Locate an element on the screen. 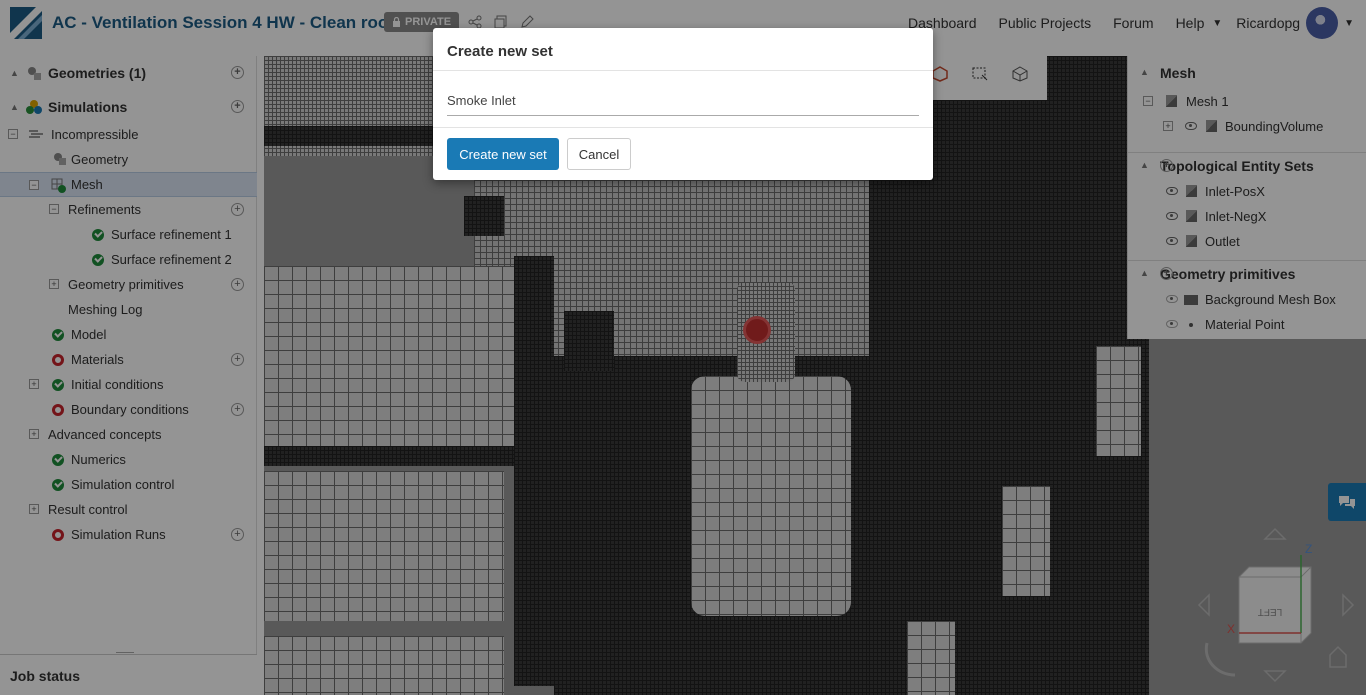  create-set-dialog: Create new set Create new set Cancel is located at coordinates (683, 104).